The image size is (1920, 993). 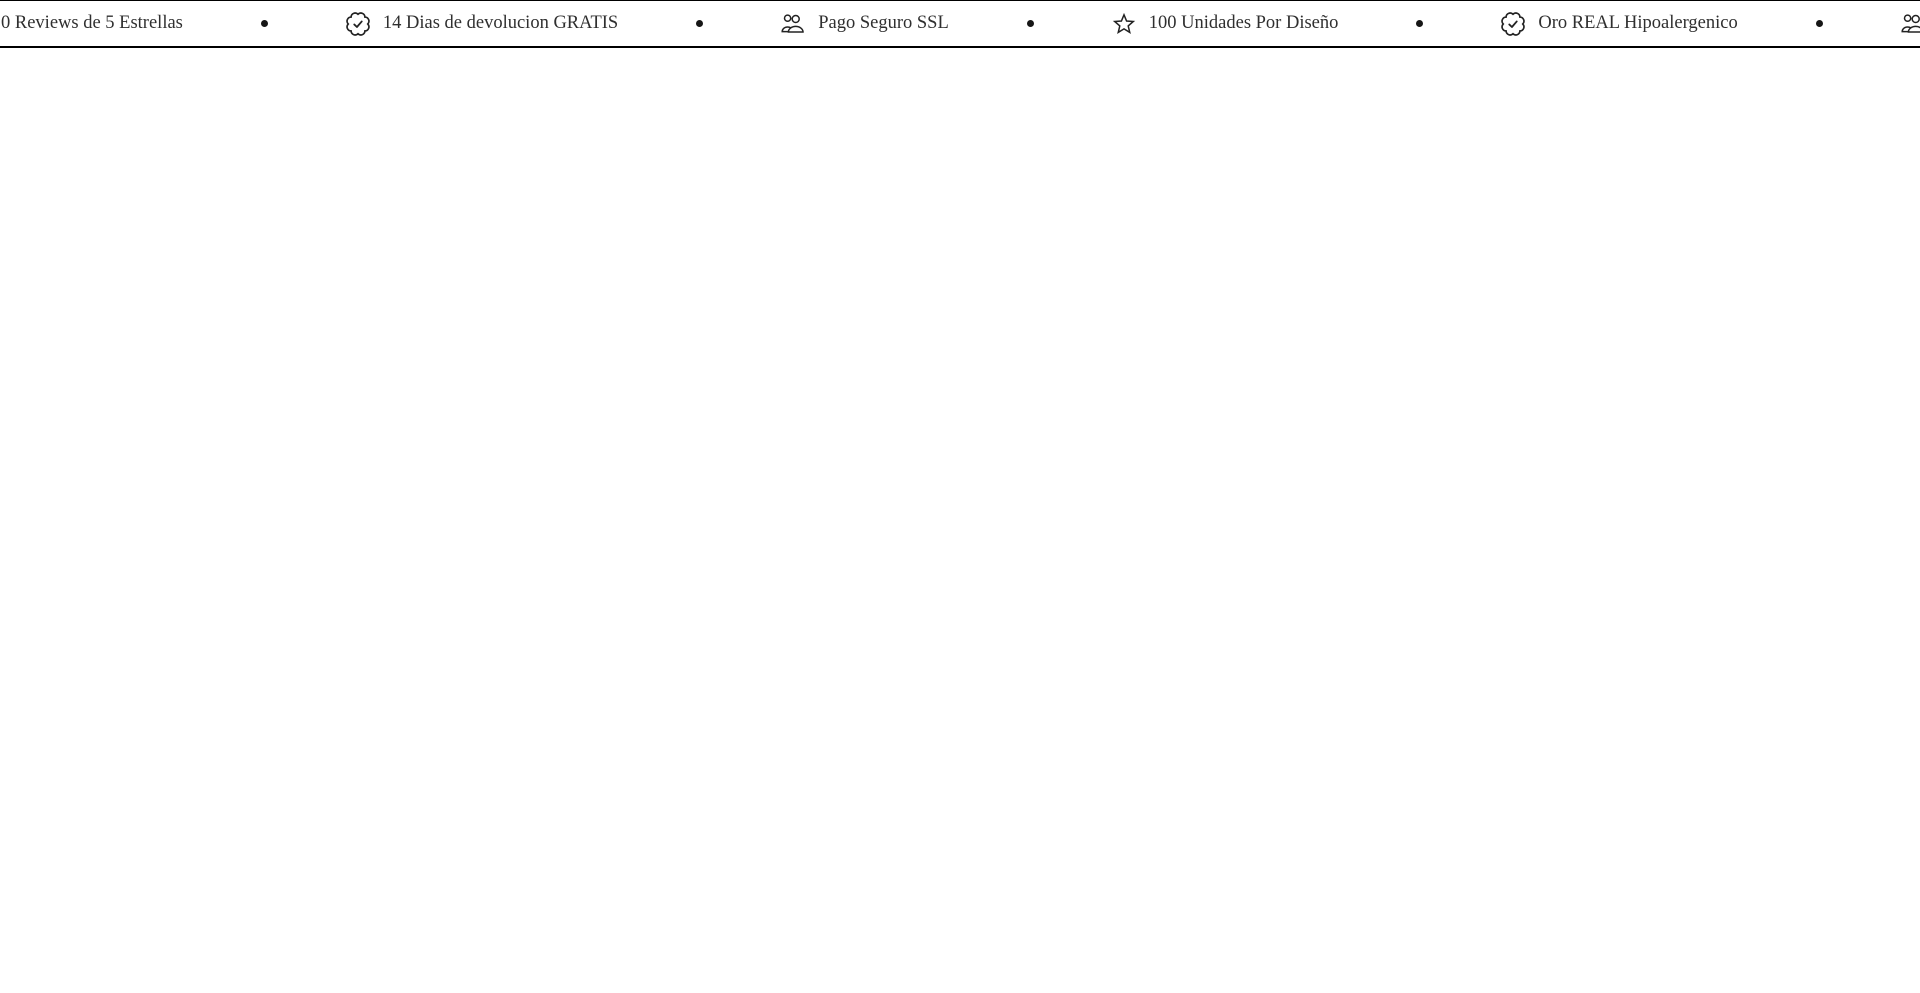 I want to click on ticker-item: Oro REAL Hipoalergenico, so click(x=1619, y=23).